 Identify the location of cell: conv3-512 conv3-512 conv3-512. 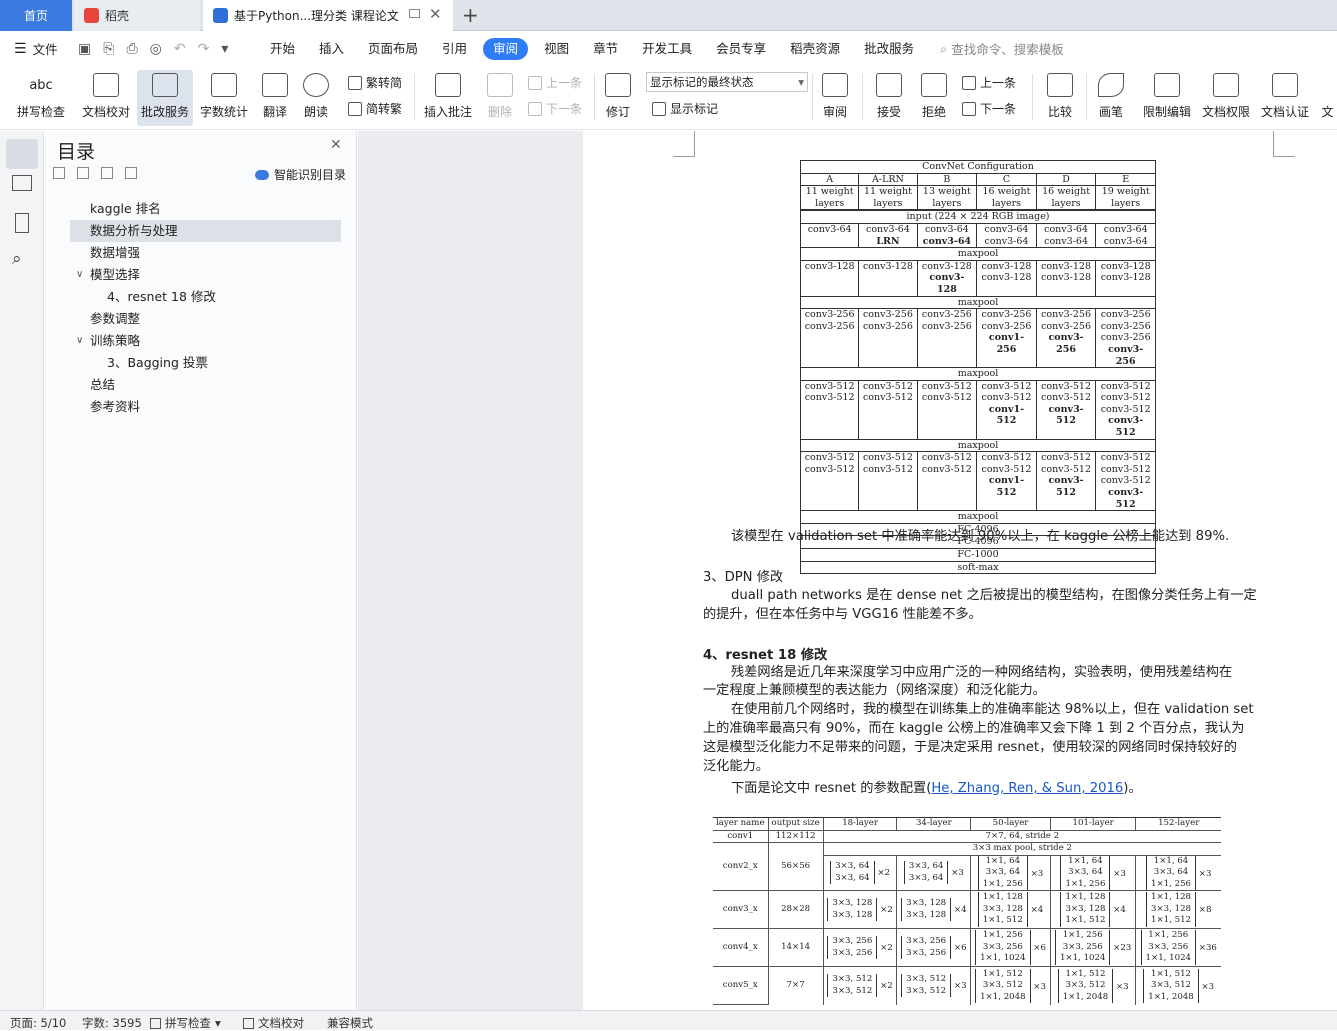
(1066, 409).